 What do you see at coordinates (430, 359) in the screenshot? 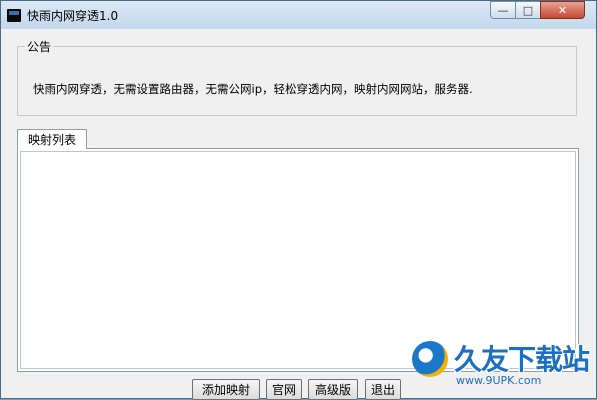
I see `watermark-logo-icon` at bounding box center [430, 359].